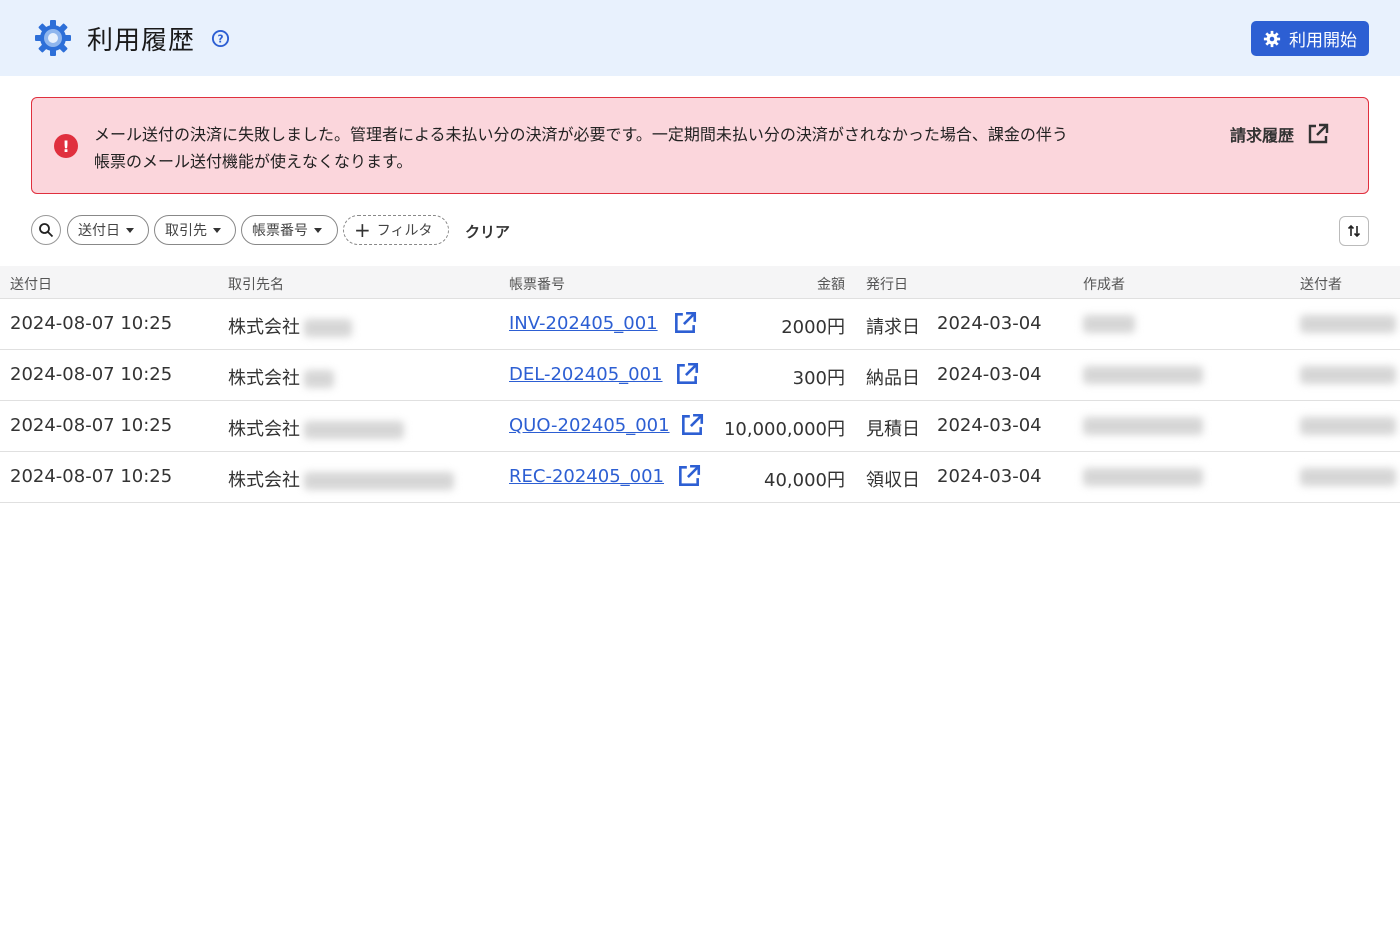 The width and height of the screenshot is (1400, 935). I want to click on filter-chip-doc-number: 帳票番号, so click(289, 230).